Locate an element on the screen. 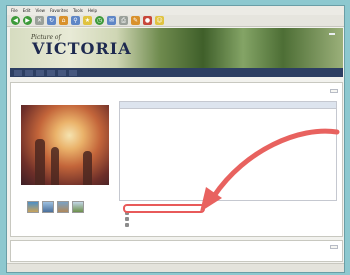 The image size is (350, 275). lower-panel is located at coordinates (176, 251).